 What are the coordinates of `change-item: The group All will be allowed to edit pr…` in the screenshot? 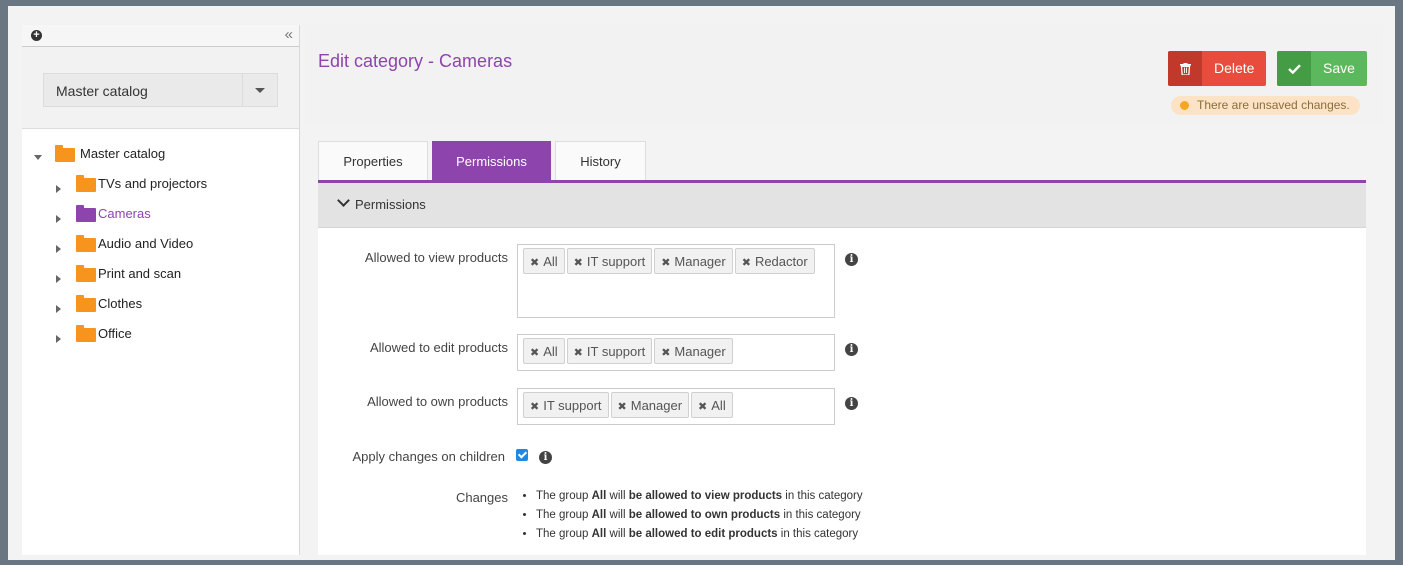 It's located at (699, 534).